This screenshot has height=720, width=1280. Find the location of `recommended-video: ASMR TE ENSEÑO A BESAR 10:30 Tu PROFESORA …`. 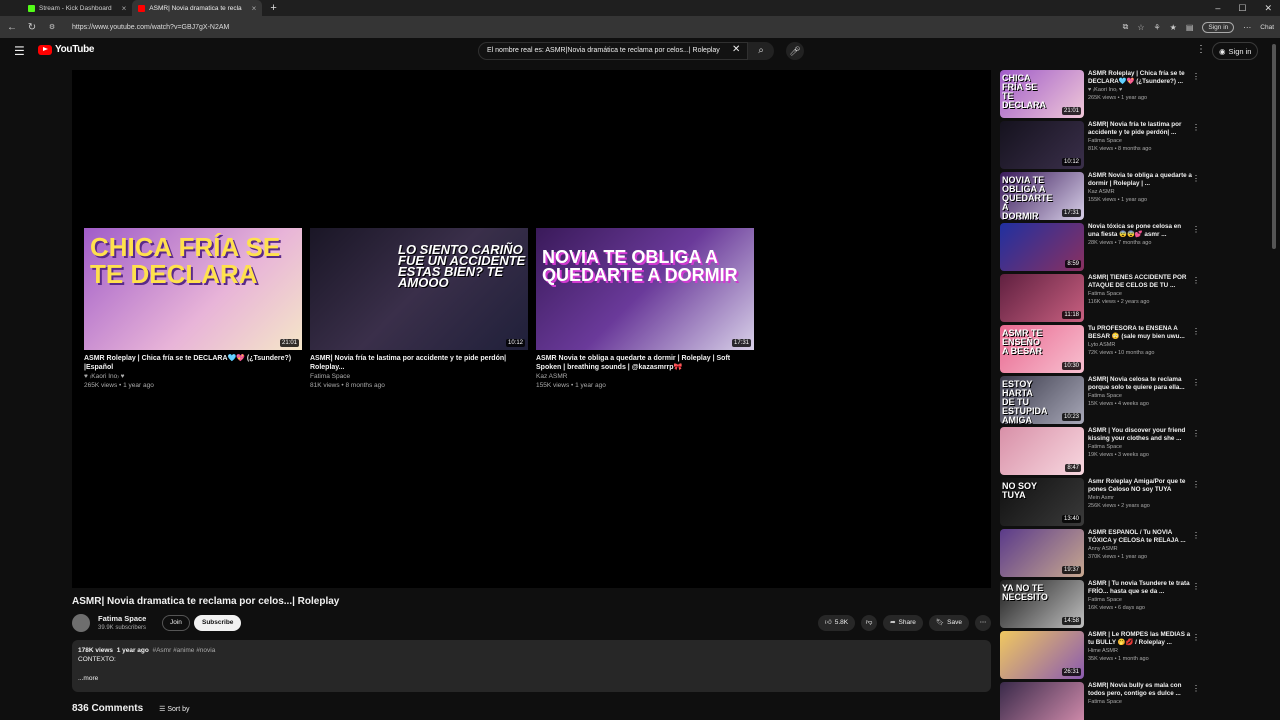

recommended-video: ASMR TE ENSEÑO A BESAR 10:30 Tu PROFESORA … is located at coordinates (1104, 350).